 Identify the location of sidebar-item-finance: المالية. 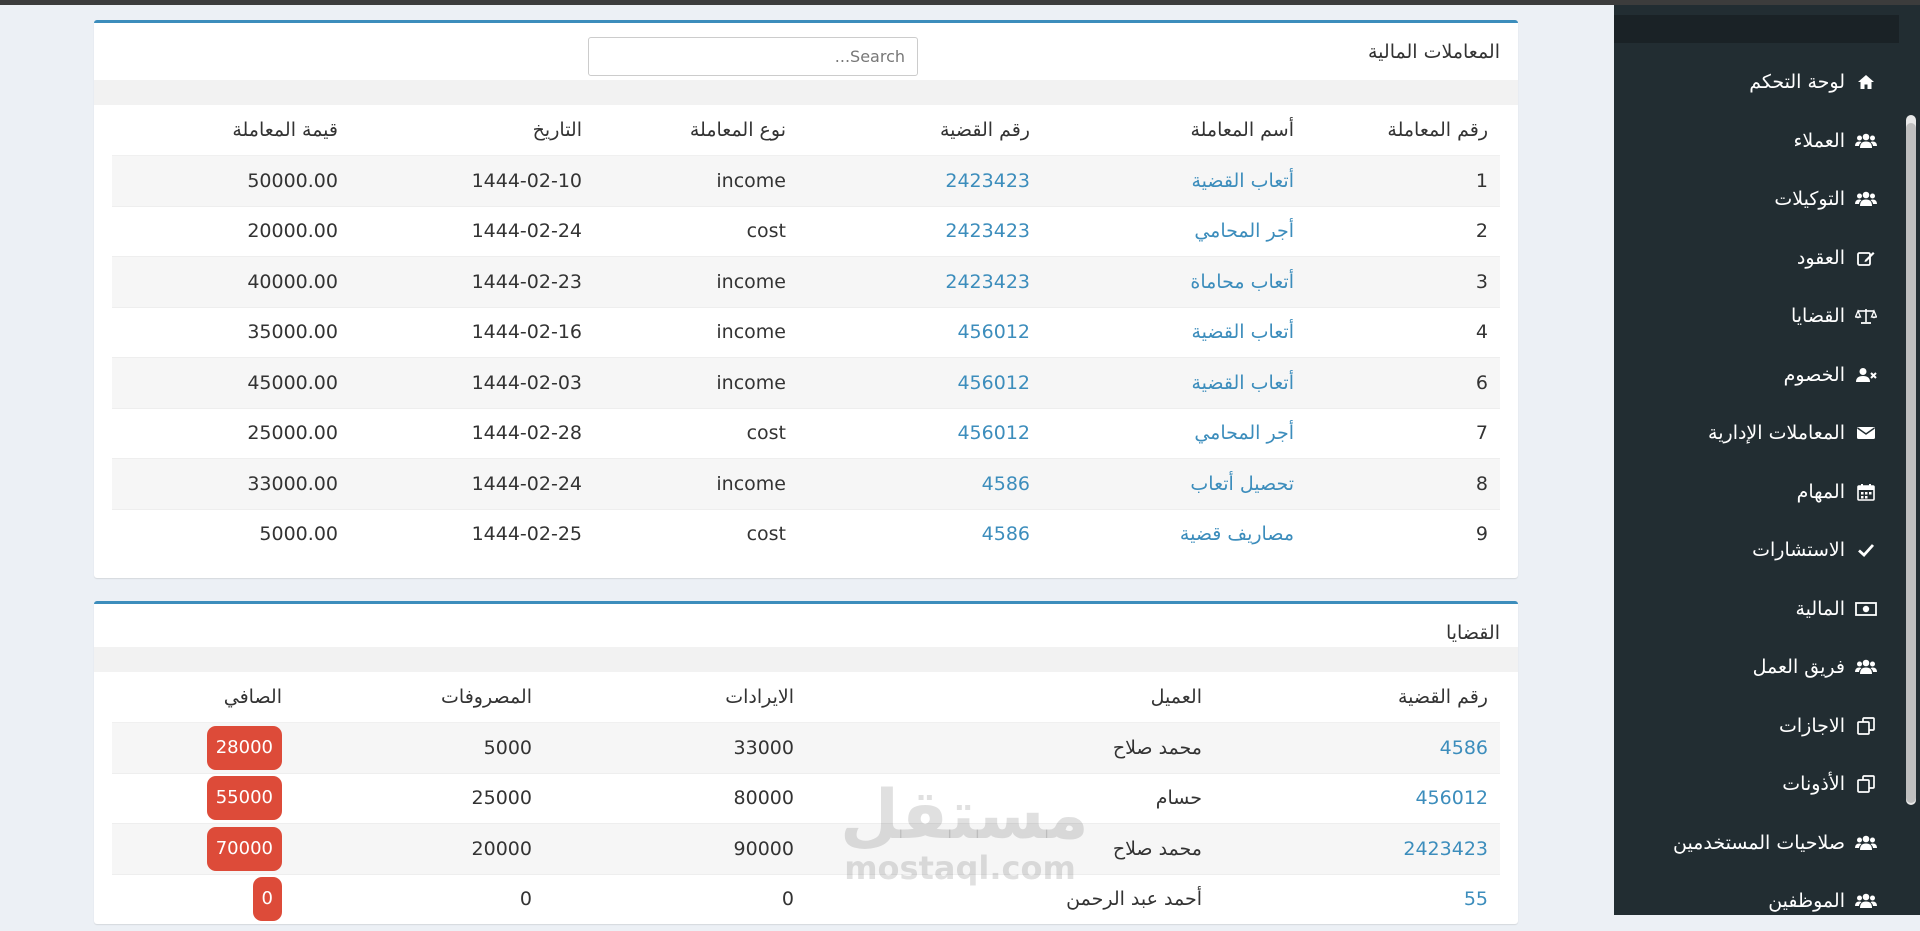
(1756, 609).